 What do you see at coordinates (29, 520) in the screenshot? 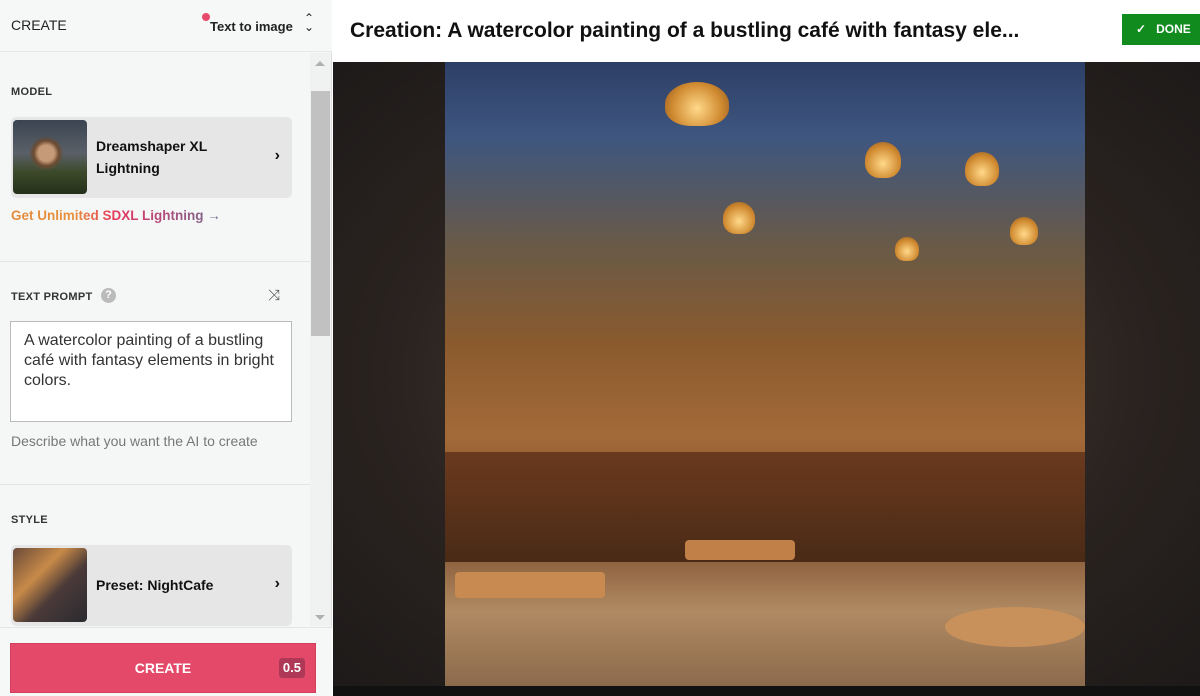
I see `style-section-title: STYLE` at bounding box center [29, 520].